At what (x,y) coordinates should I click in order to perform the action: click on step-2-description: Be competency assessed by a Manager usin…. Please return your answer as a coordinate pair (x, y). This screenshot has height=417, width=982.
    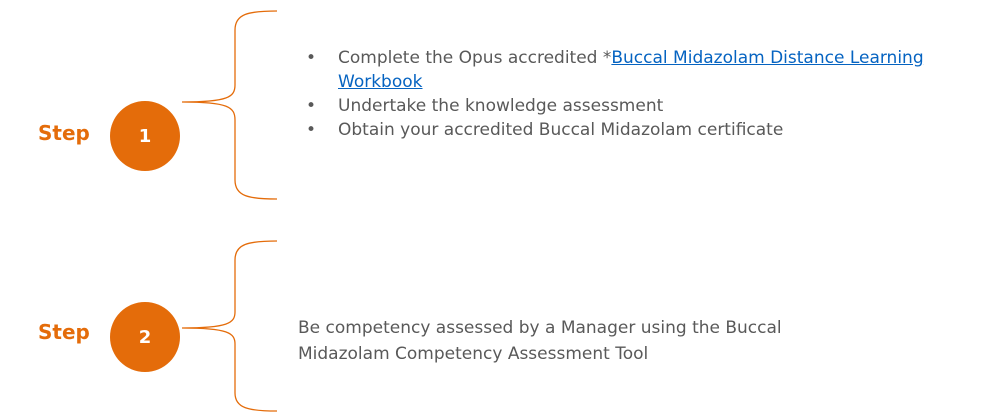
    Looking at the image, I should click on (540, 341).